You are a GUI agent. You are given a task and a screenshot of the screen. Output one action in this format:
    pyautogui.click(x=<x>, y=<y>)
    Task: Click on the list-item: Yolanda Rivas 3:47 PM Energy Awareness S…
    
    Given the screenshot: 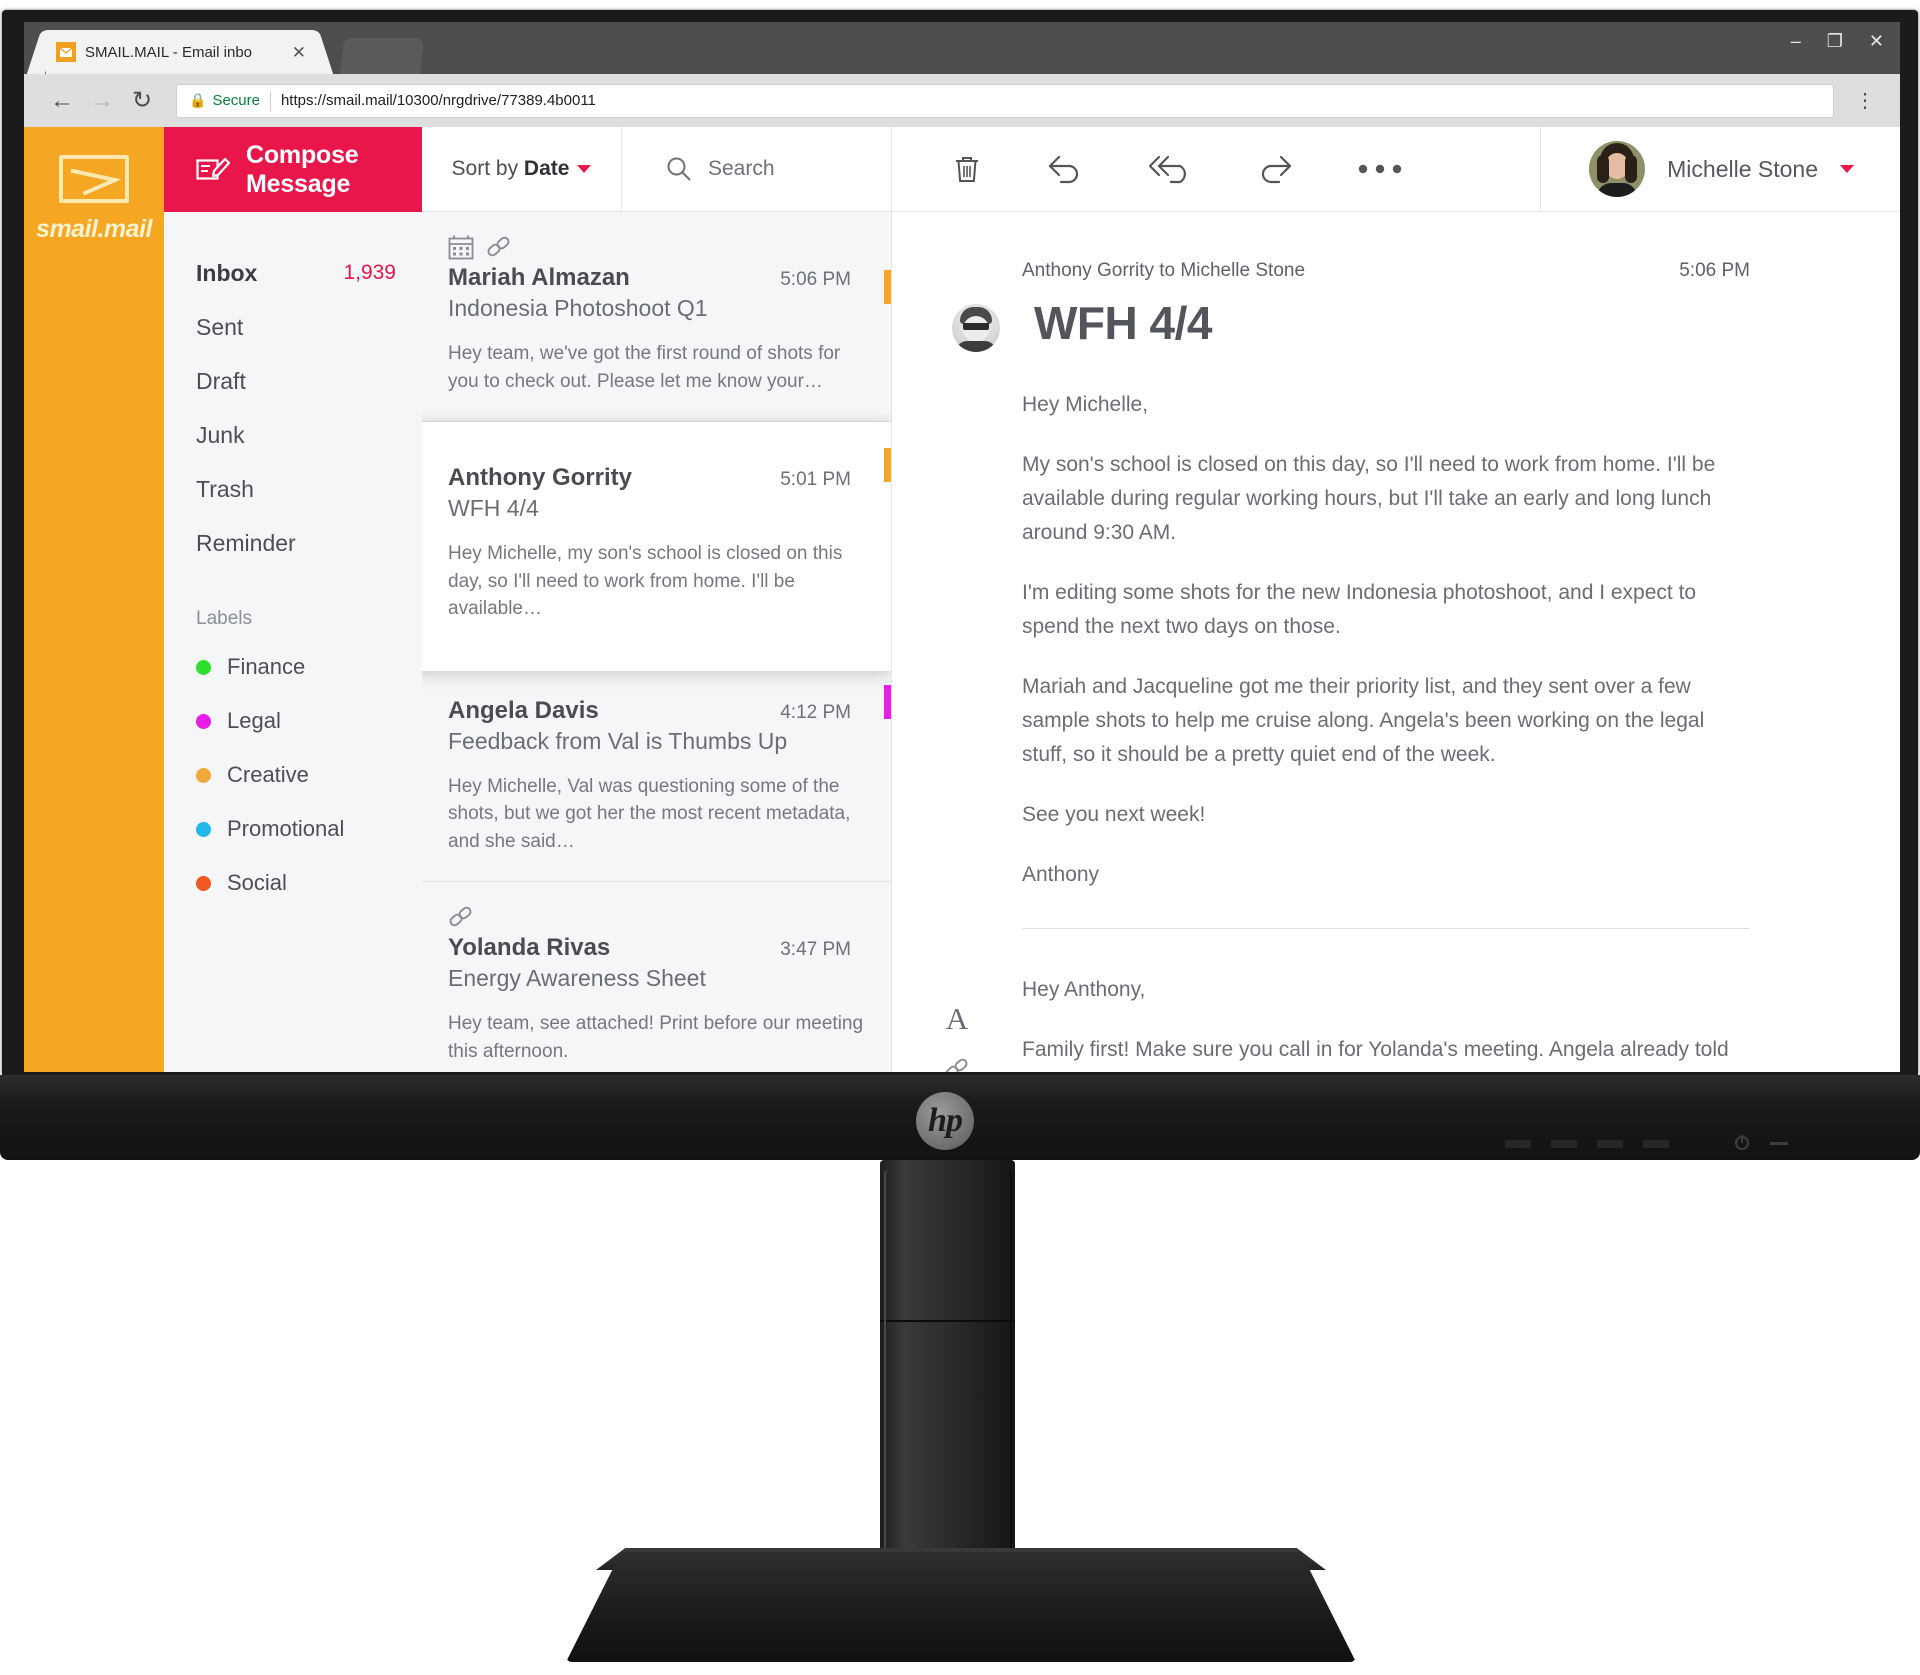 What is the action you would take?
    pyautogui.click(x=656, y=977)
    